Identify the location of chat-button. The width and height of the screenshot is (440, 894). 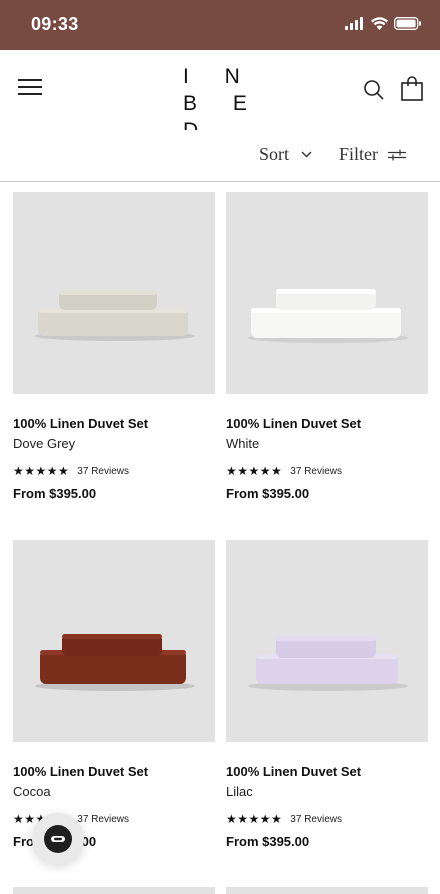
(58, 839).